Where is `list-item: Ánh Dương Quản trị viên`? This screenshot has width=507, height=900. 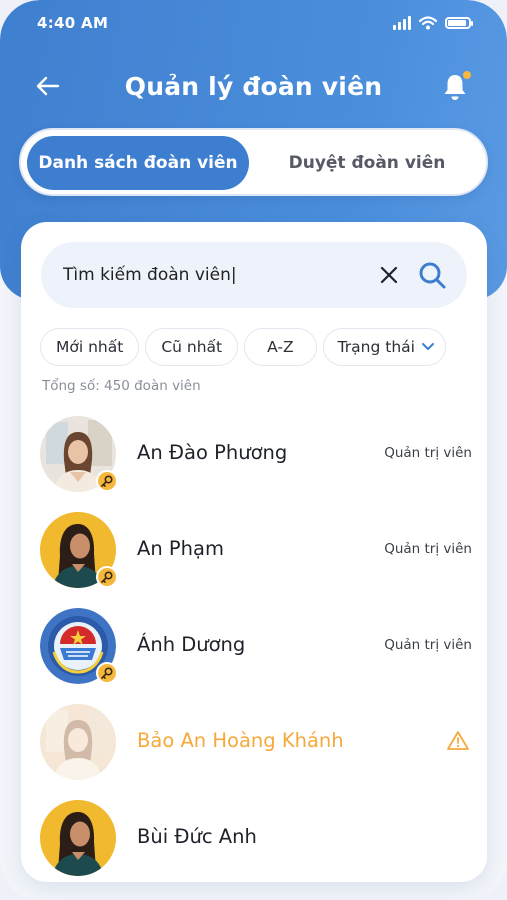 list-item: Ánh Dương Quản trị viên is located at coordinates (256, 652).